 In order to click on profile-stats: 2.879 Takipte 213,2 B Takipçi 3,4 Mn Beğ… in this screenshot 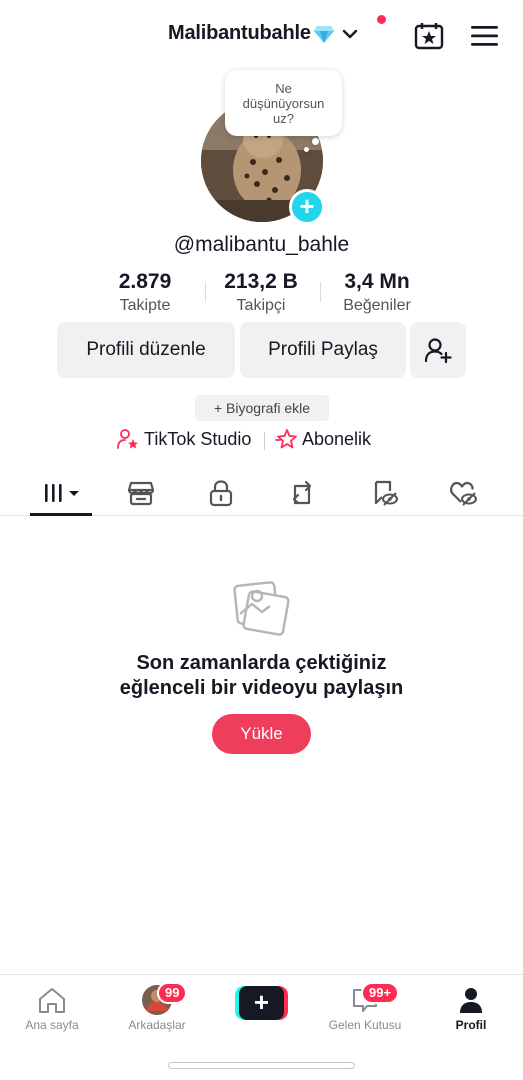, I will do `click(266, 296)`.